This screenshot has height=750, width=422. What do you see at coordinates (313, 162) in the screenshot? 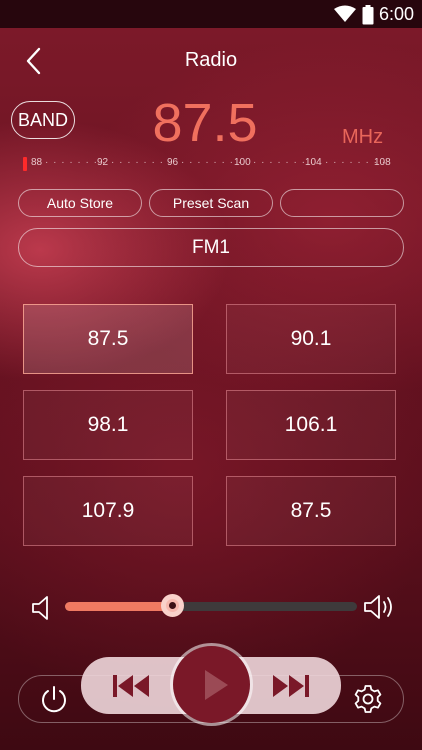
I see `tick-label: 104` at bounding box center [313, 162].